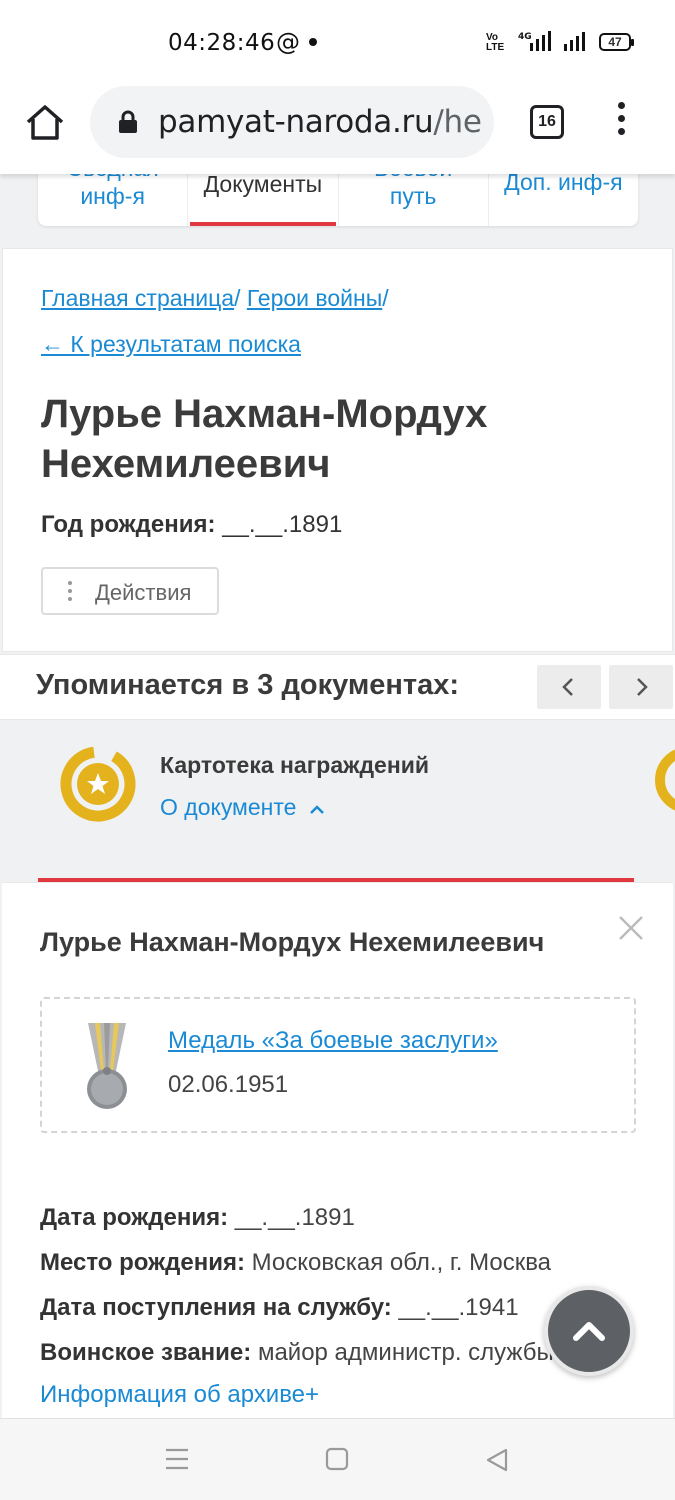 This screenshot has width=675, height=1500. What do you see at coordinates (547, 122) in the screenshot?
I see `tab-switcher-button: 16` at bounding box center [547, 122].